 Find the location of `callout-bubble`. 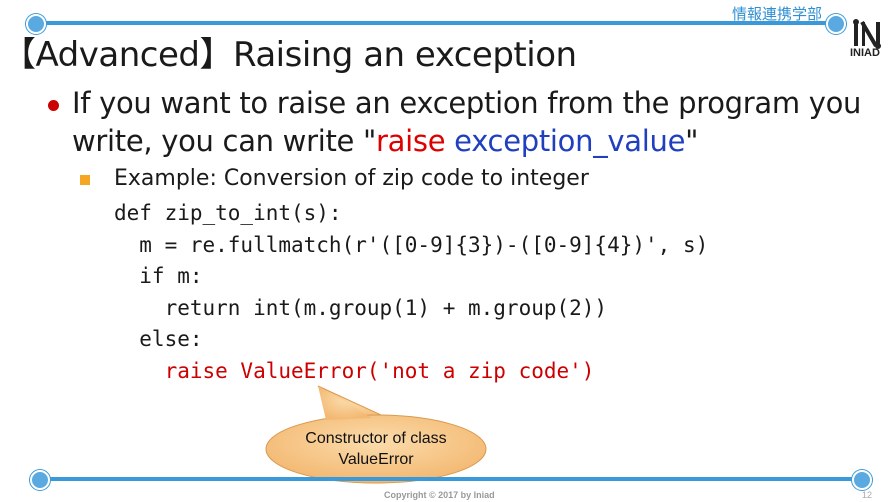

callout-bubble is located at coordinates (376, 434).